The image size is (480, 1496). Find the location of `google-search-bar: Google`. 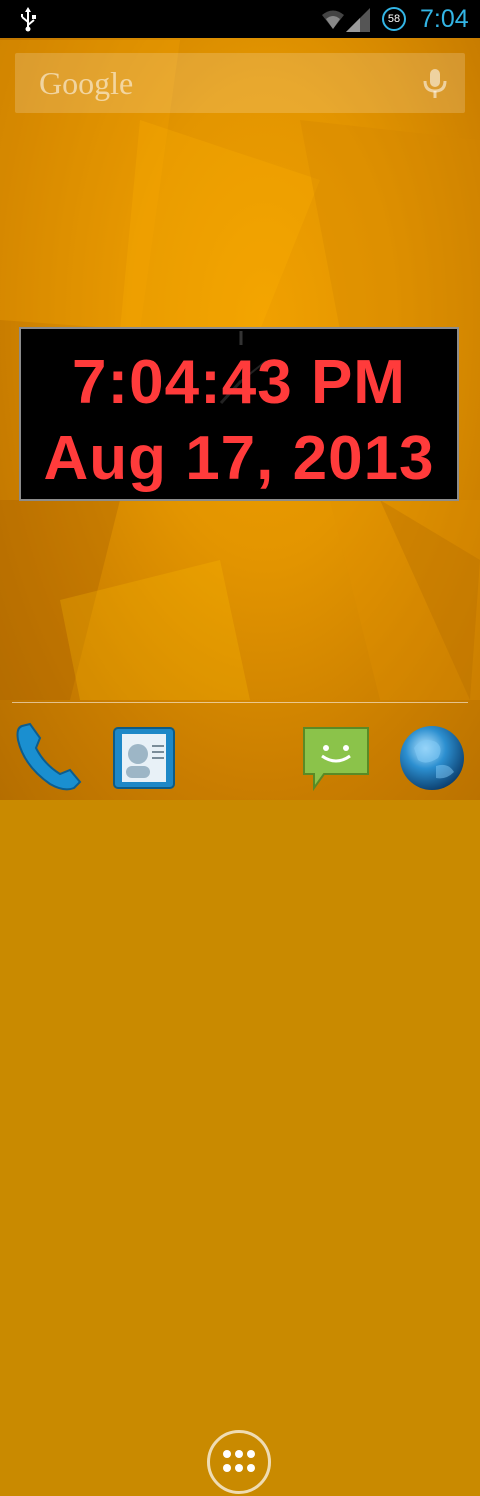

google-search-bar: Google is located at coordinates (240, 83).